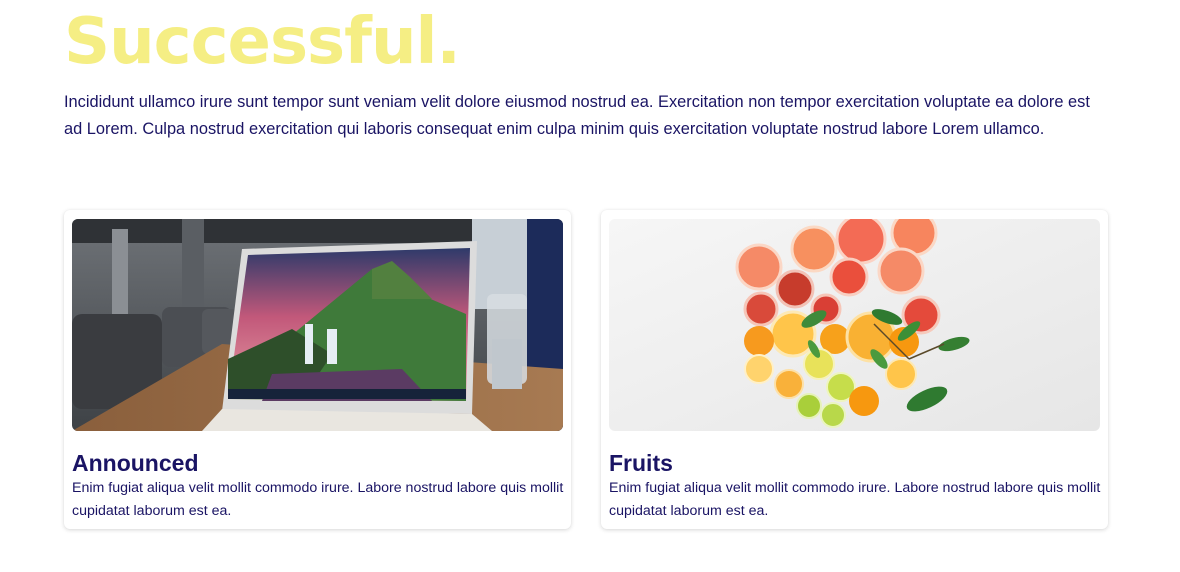 The image size is (1180, 572). What do you see at coordinates (262, 42) in the screenshot?
I see `page-title: Successful.` at bounding box center [262, 42].